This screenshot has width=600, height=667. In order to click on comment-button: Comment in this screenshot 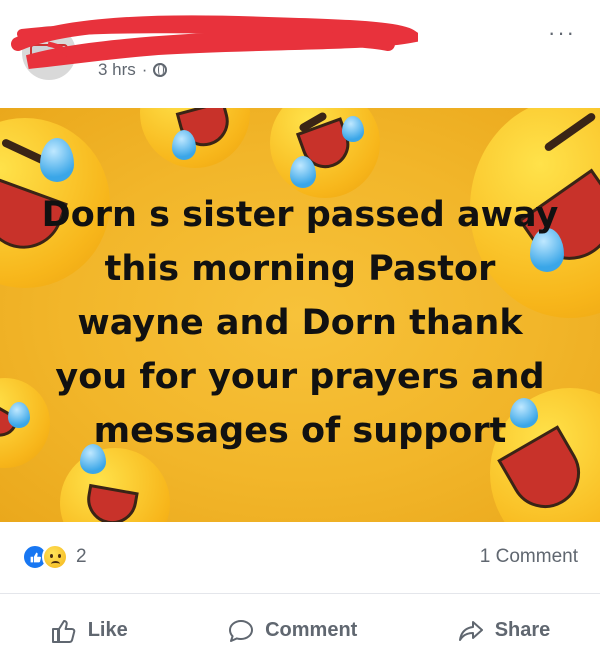, I will do `click(292, 631)`.